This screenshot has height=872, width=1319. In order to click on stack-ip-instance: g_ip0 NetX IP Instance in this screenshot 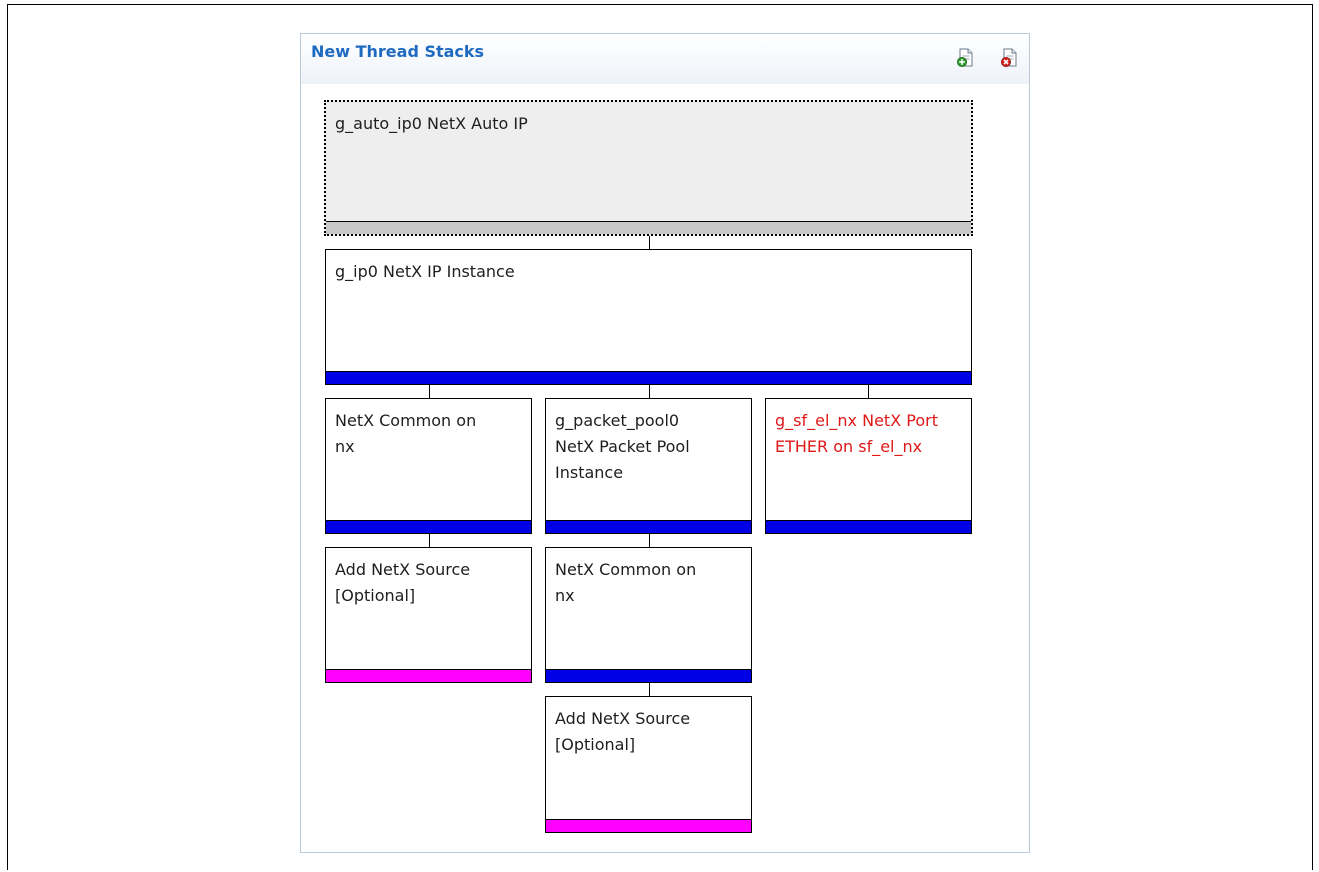, I will do `click(648, 317)`.